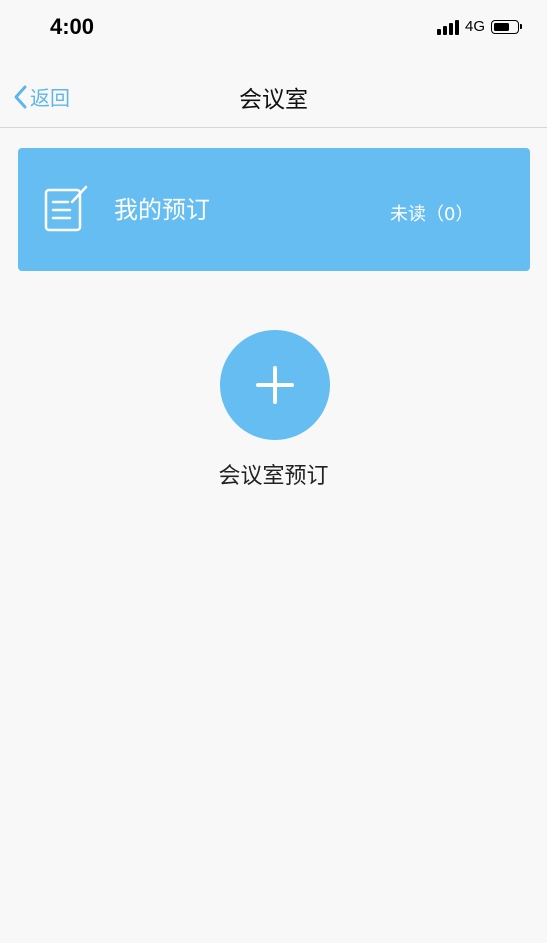 Image resolution: width=547 pixels, height=943 pixels. Describe the element at coordinates (474, 26) in the screenshot. I see `network-type: 4G` at that location.